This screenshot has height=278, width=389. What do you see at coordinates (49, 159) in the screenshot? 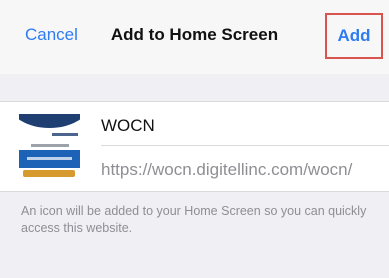
I see `thumbnail-banner` at bounding box center [49, 159].